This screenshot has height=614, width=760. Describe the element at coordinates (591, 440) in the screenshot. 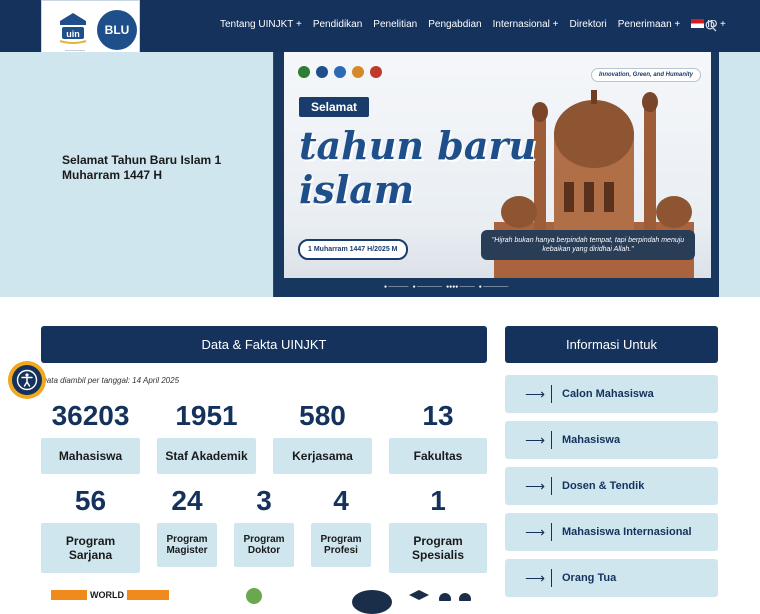

I see `info-item-label: Mahasiswa` at that location.